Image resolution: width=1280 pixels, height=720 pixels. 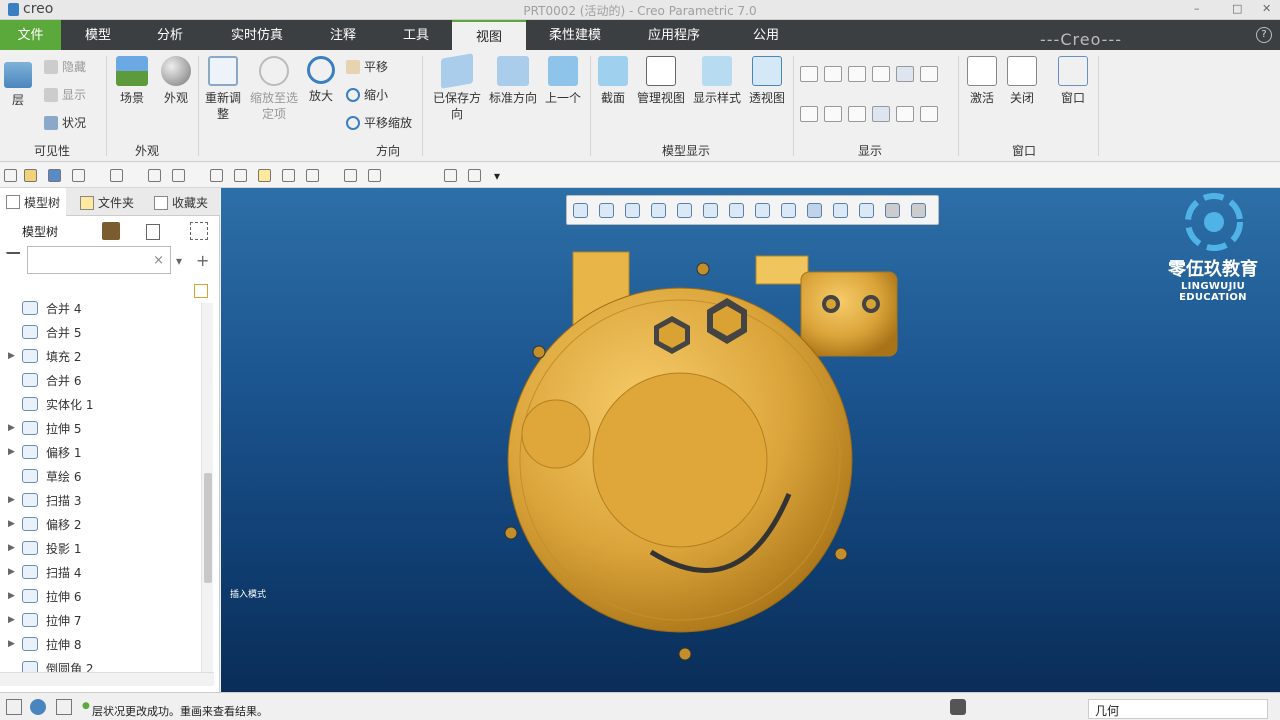 I want to click on standard-orientation-button: 标准方向, so click(x=513, y=81).